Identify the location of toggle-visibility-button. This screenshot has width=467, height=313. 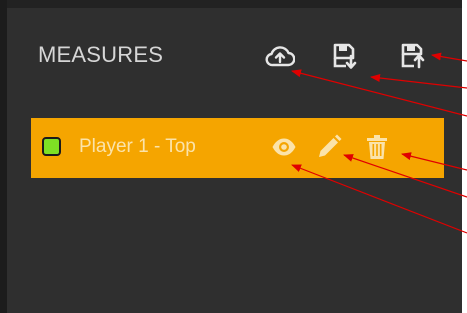
(284, 147).